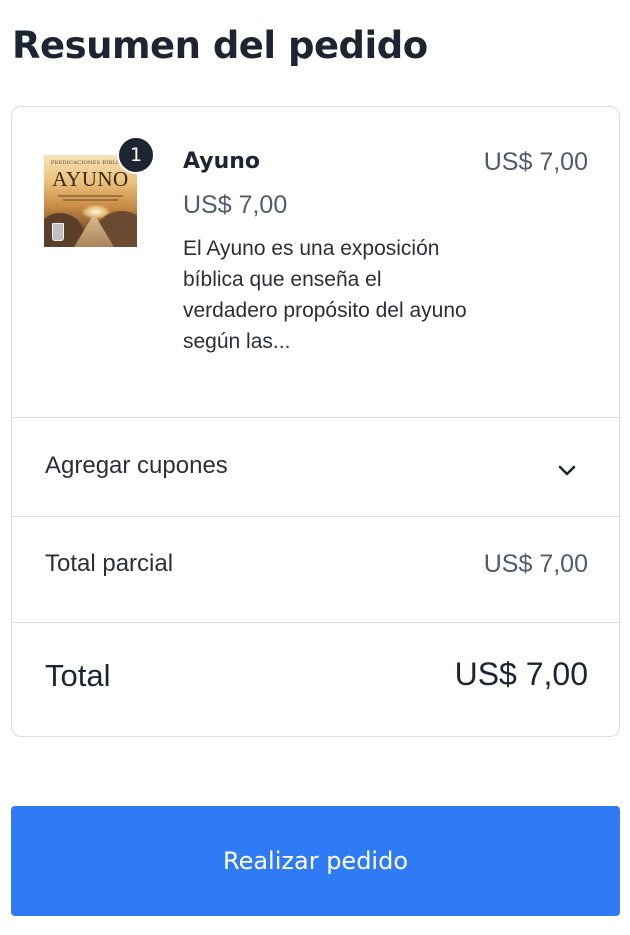  What do you see at coordinates (222, 161) in the screenshot?
I see `product-name: Ayuno` at bounding box center [222, 161].